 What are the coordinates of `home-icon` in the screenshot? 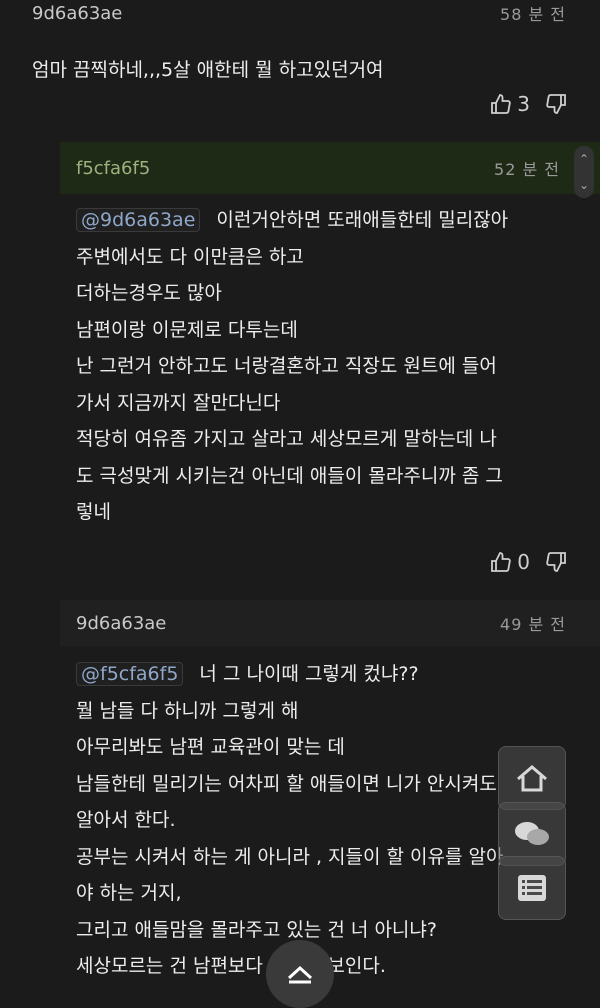 It's located at (532, 778).